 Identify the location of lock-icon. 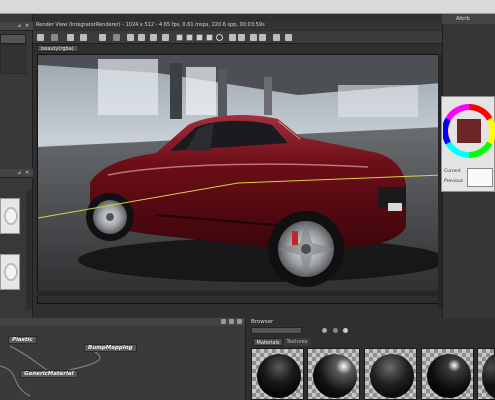
(153, 37).